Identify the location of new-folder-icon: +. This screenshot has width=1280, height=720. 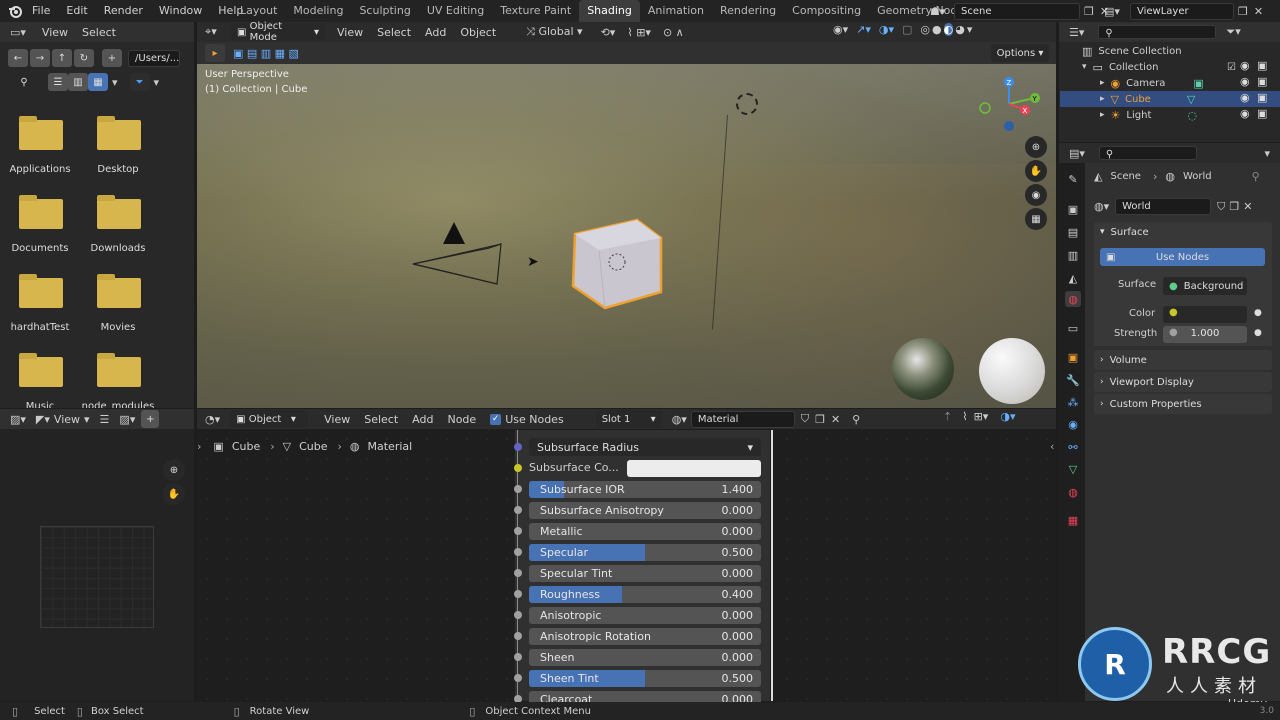
(112, 58).